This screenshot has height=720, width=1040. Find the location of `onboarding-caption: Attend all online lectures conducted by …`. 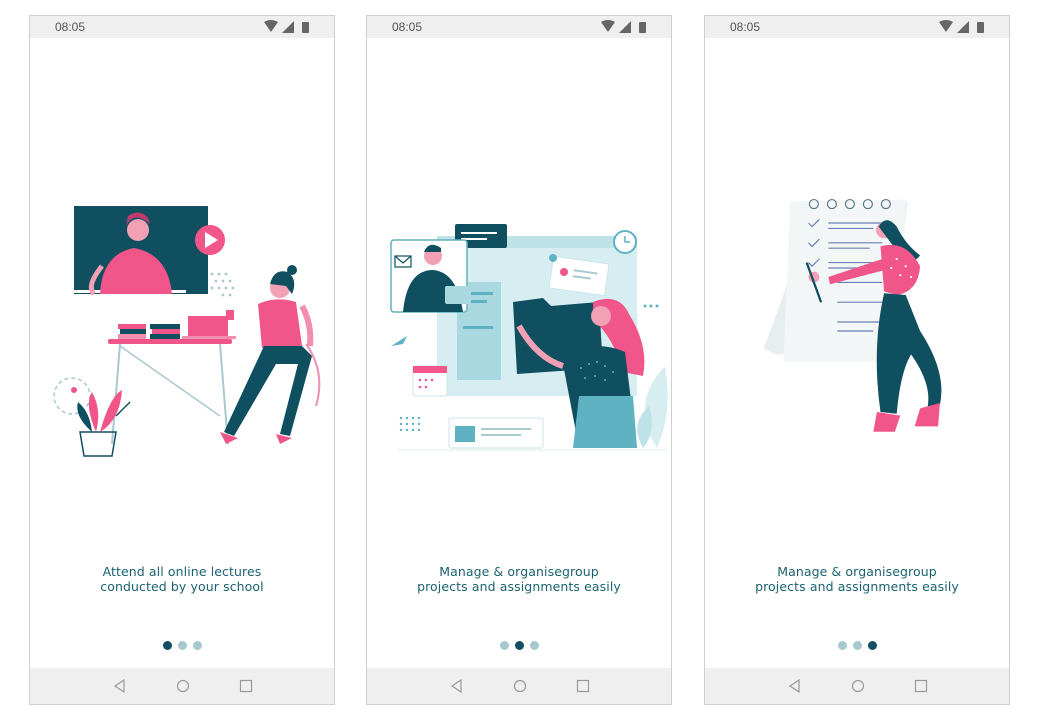

onboarding-caption: Attend all online lectures conducted by … is located at coordinates (182, 579).